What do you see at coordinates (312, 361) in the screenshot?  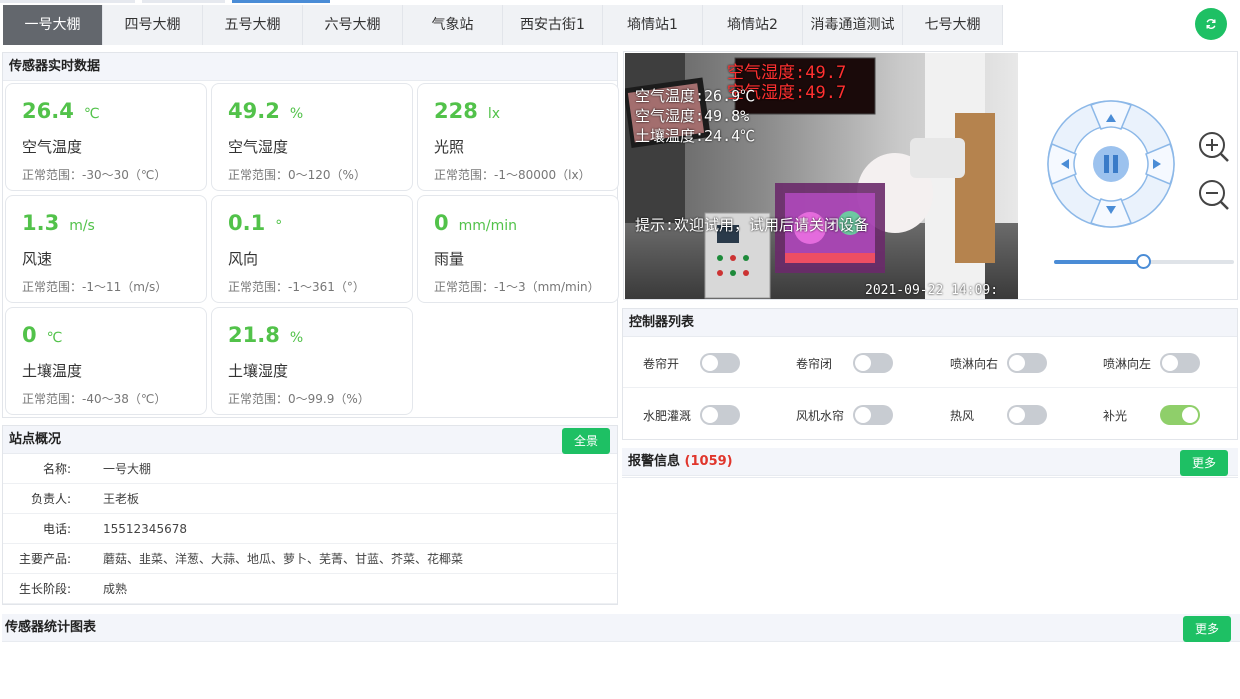 I see `sensor-card: 21.8% 土壤湿度 正常范围：0～99.9（%）` at bounding box center [312, 361].